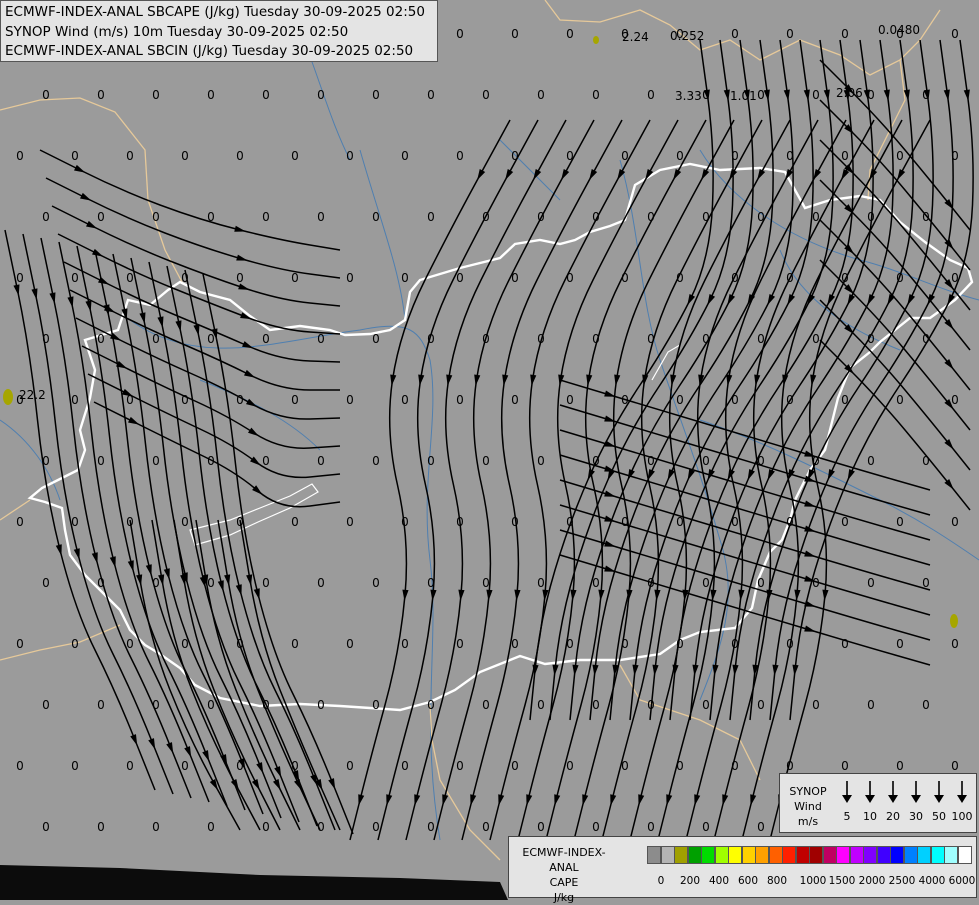 The image size is (979, 905). I want to click on wind-legend-value: 100, so click(962, 816).